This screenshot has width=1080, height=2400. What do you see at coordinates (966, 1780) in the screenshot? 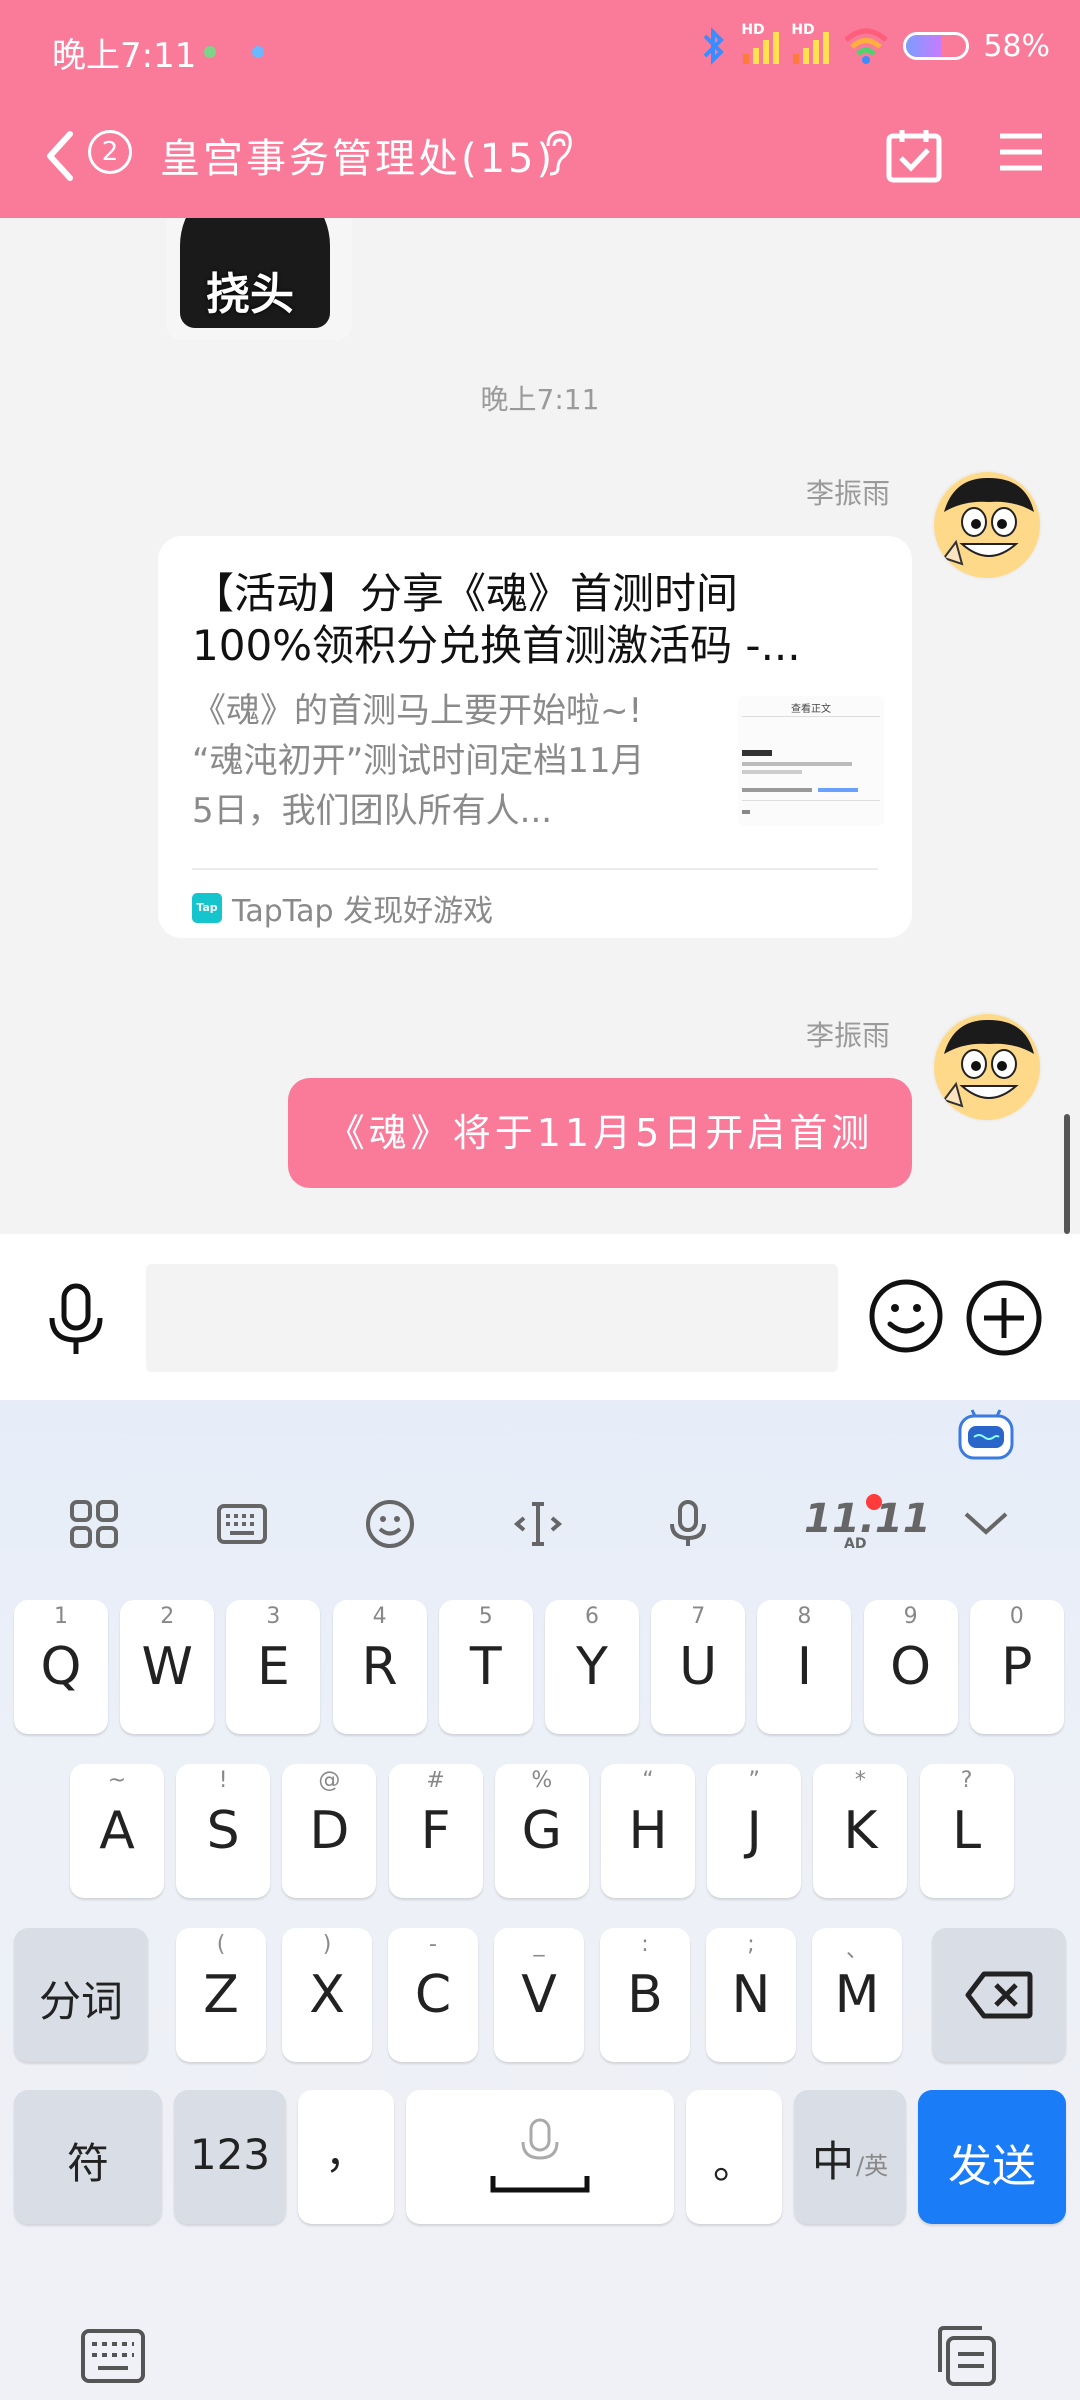
I see `key-secondary-label: ?` at bounding box center [966, 1780].